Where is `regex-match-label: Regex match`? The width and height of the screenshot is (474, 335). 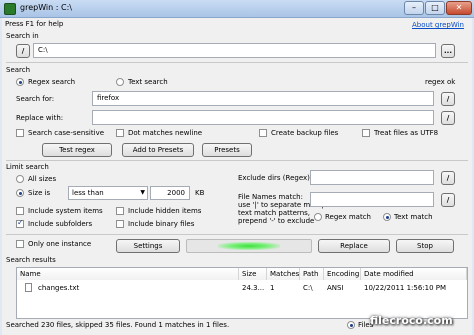 regex-match-label: Regex match is located at coordinates (348, 217).